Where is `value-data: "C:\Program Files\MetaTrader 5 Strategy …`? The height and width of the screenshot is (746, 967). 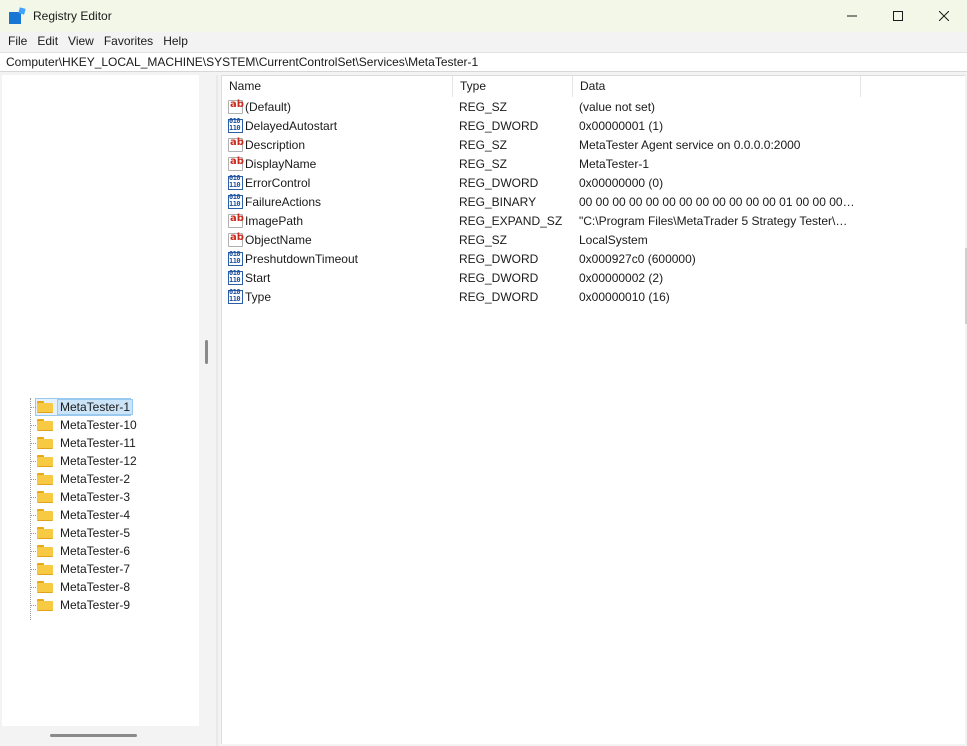 value-data: "C:\Program Files\MetaTrader 5 Strategy … is located at coordinates (718, 221).